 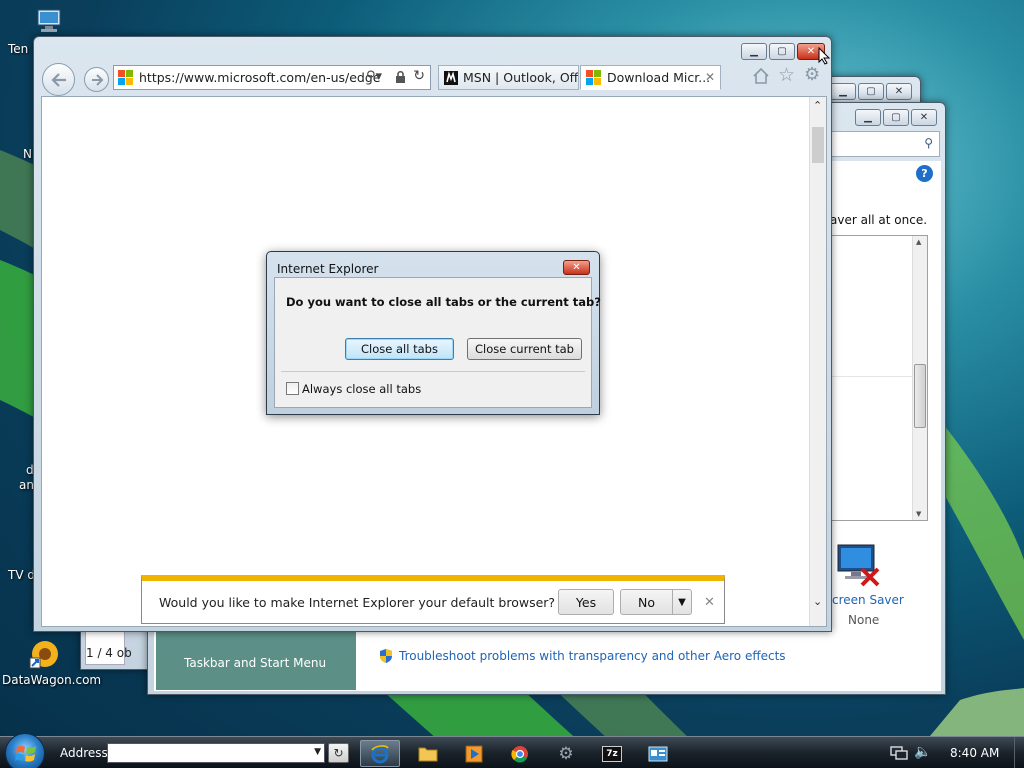 I want to click on desktop-icon-label: DataWagon.com, so click(x=51, y=680).